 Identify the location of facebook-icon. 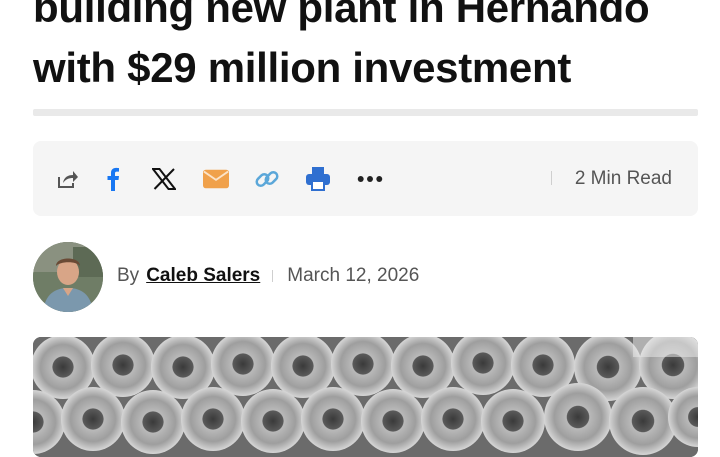
(113, 179).